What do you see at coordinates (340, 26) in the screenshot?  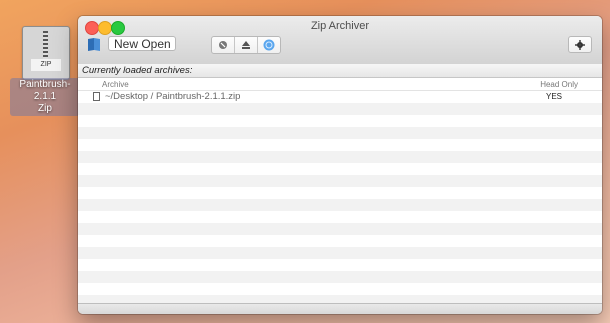 I see `window-title: Zip Archiver` at bounding box center [340, 26].